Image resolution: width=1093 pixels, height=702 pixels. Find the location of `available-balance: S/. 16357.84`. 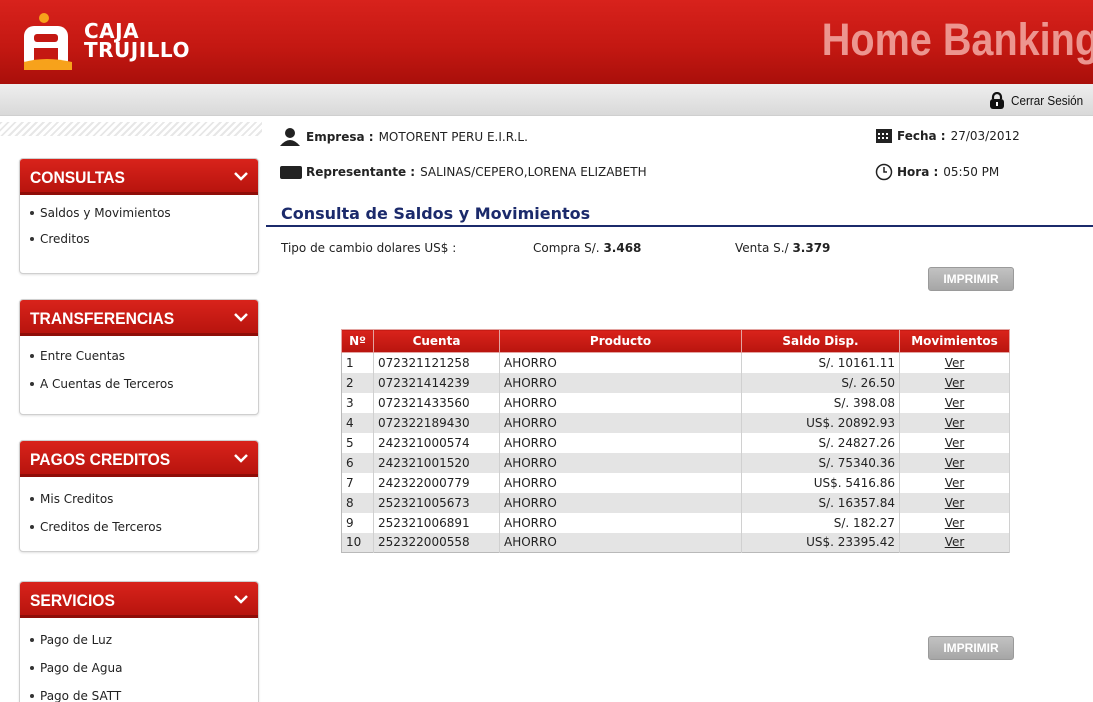

available-balance: S/. 16357.84 is located at coordinates (820, 502).